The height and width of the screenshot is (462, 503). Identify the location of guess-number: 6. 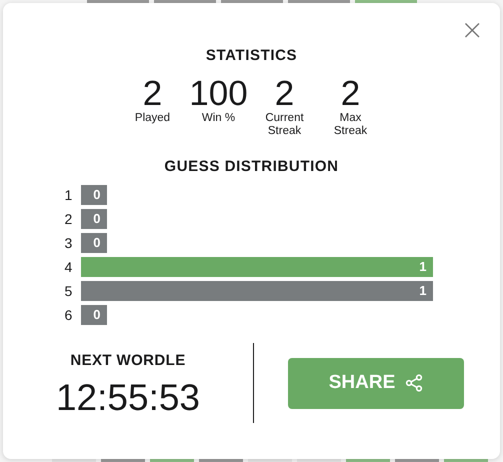
(69, 315).